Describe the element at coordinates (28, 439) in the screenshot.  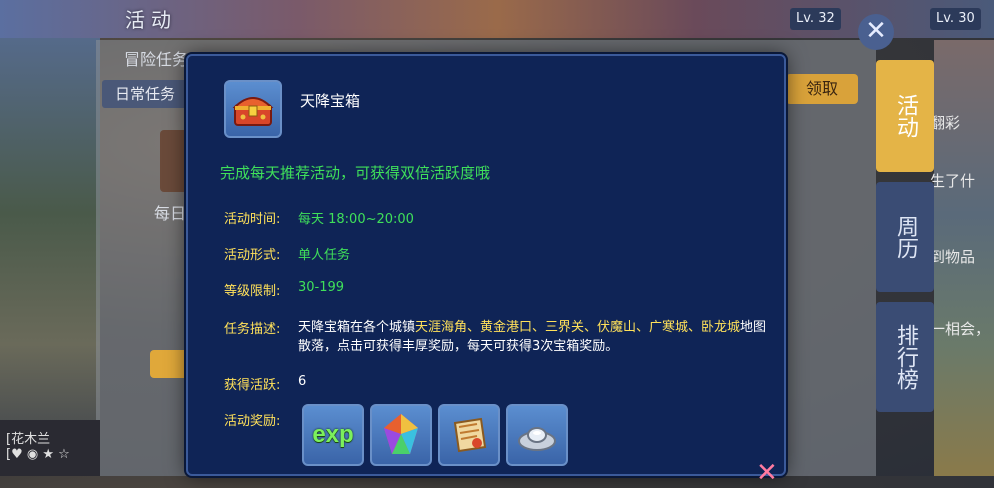
I see `chat-name: [花木兰` at that location.